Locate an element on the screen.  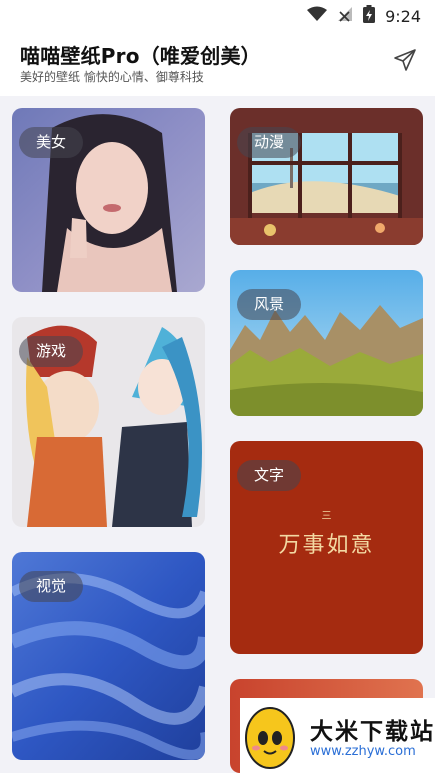
share-button is located at coordinates (405, 62).